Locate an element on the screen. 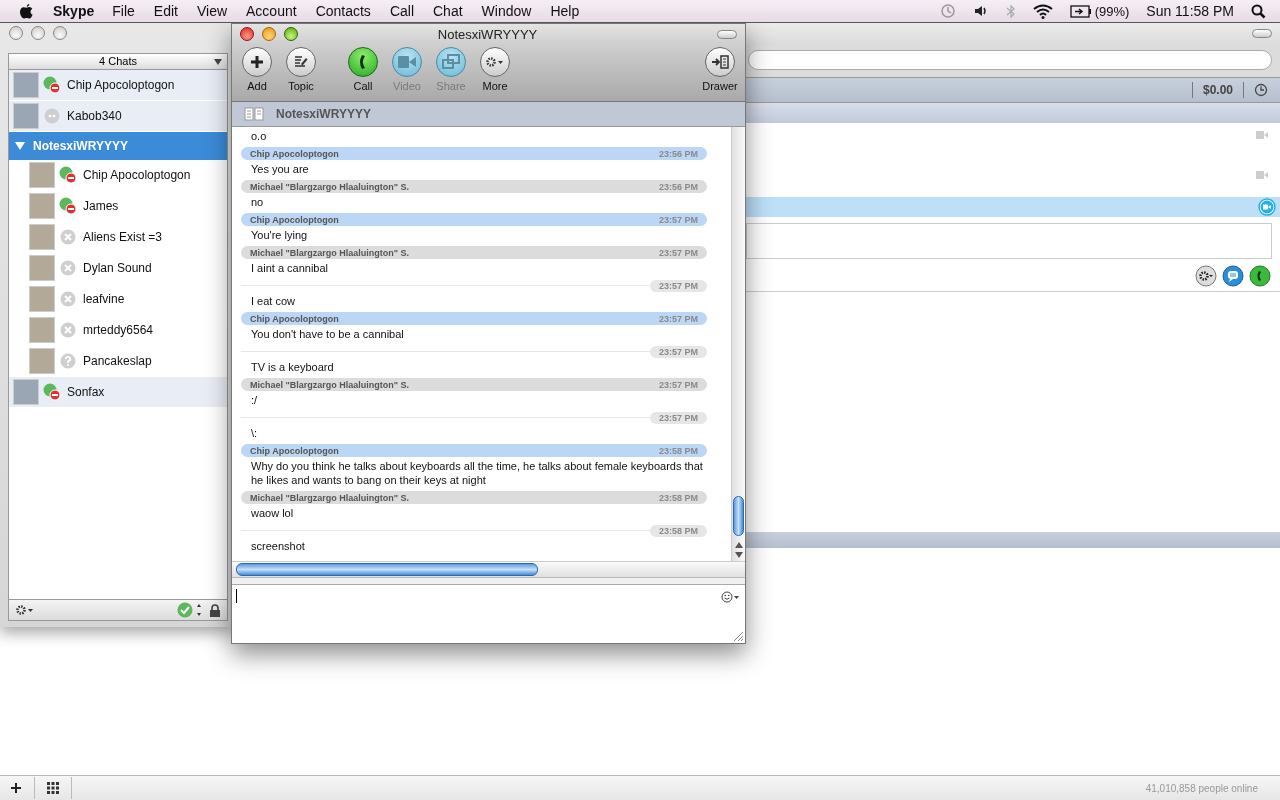 The image size is (1280, 800). search-field is located at coordinates (1010, 60).